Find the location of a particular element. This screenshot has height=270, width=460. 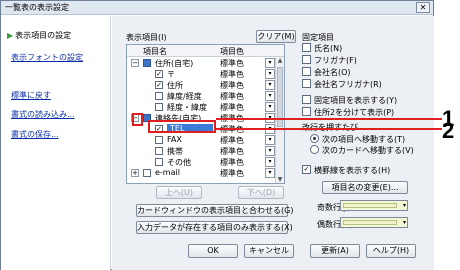

scroll-up-icon: ▲ is located at coordinates (280, 61).